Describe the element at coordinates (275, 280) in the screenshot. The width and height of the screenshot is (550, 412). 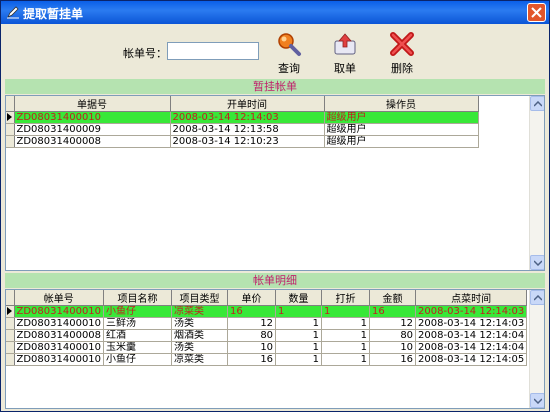
I see `details-section-header: 帐单明细` at that location.